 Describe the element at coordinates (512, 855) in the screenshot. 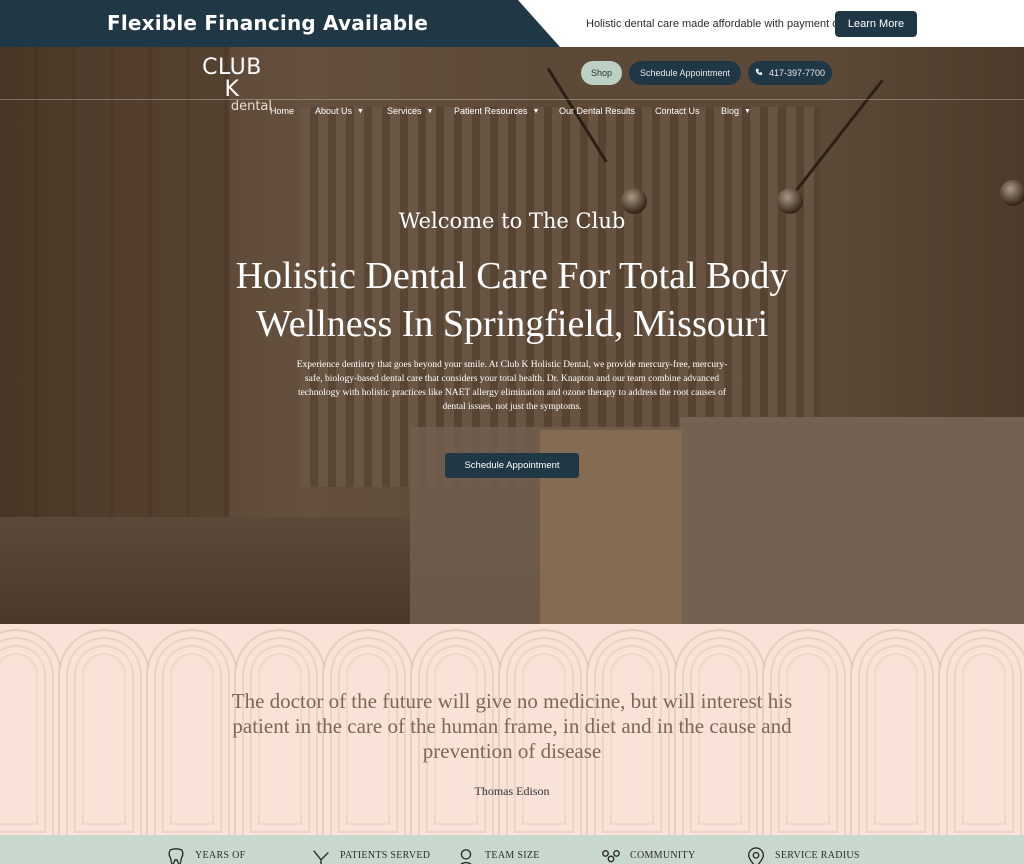

I see `stat-label: TEAM SIZE` at that location.